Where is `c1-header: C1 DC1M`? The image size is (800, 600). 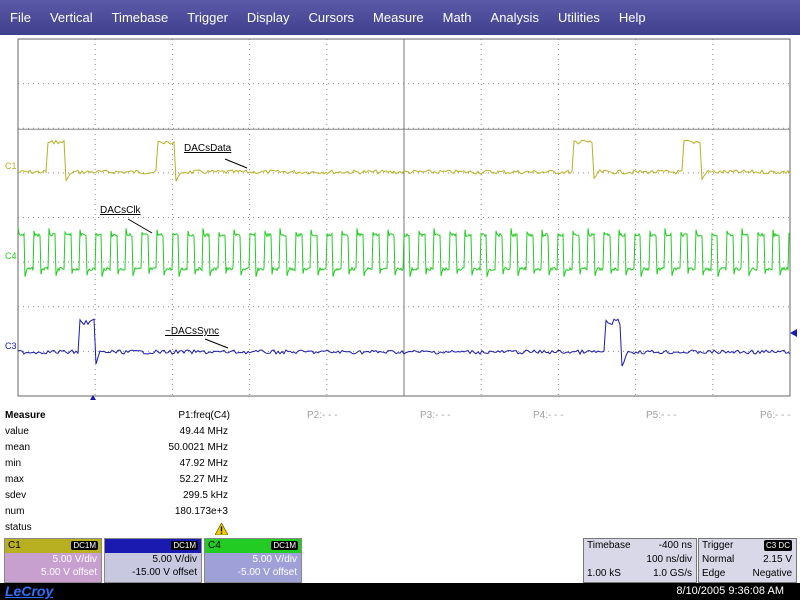 c1-header: C1 DC1M is located at coordinates (53, 546).